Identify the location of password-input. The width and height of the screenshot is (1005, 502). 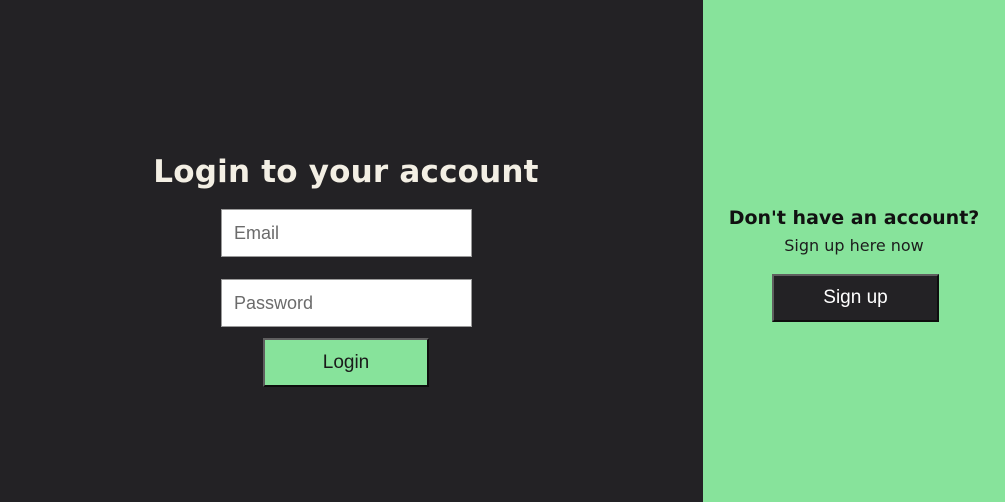
(346, 303).